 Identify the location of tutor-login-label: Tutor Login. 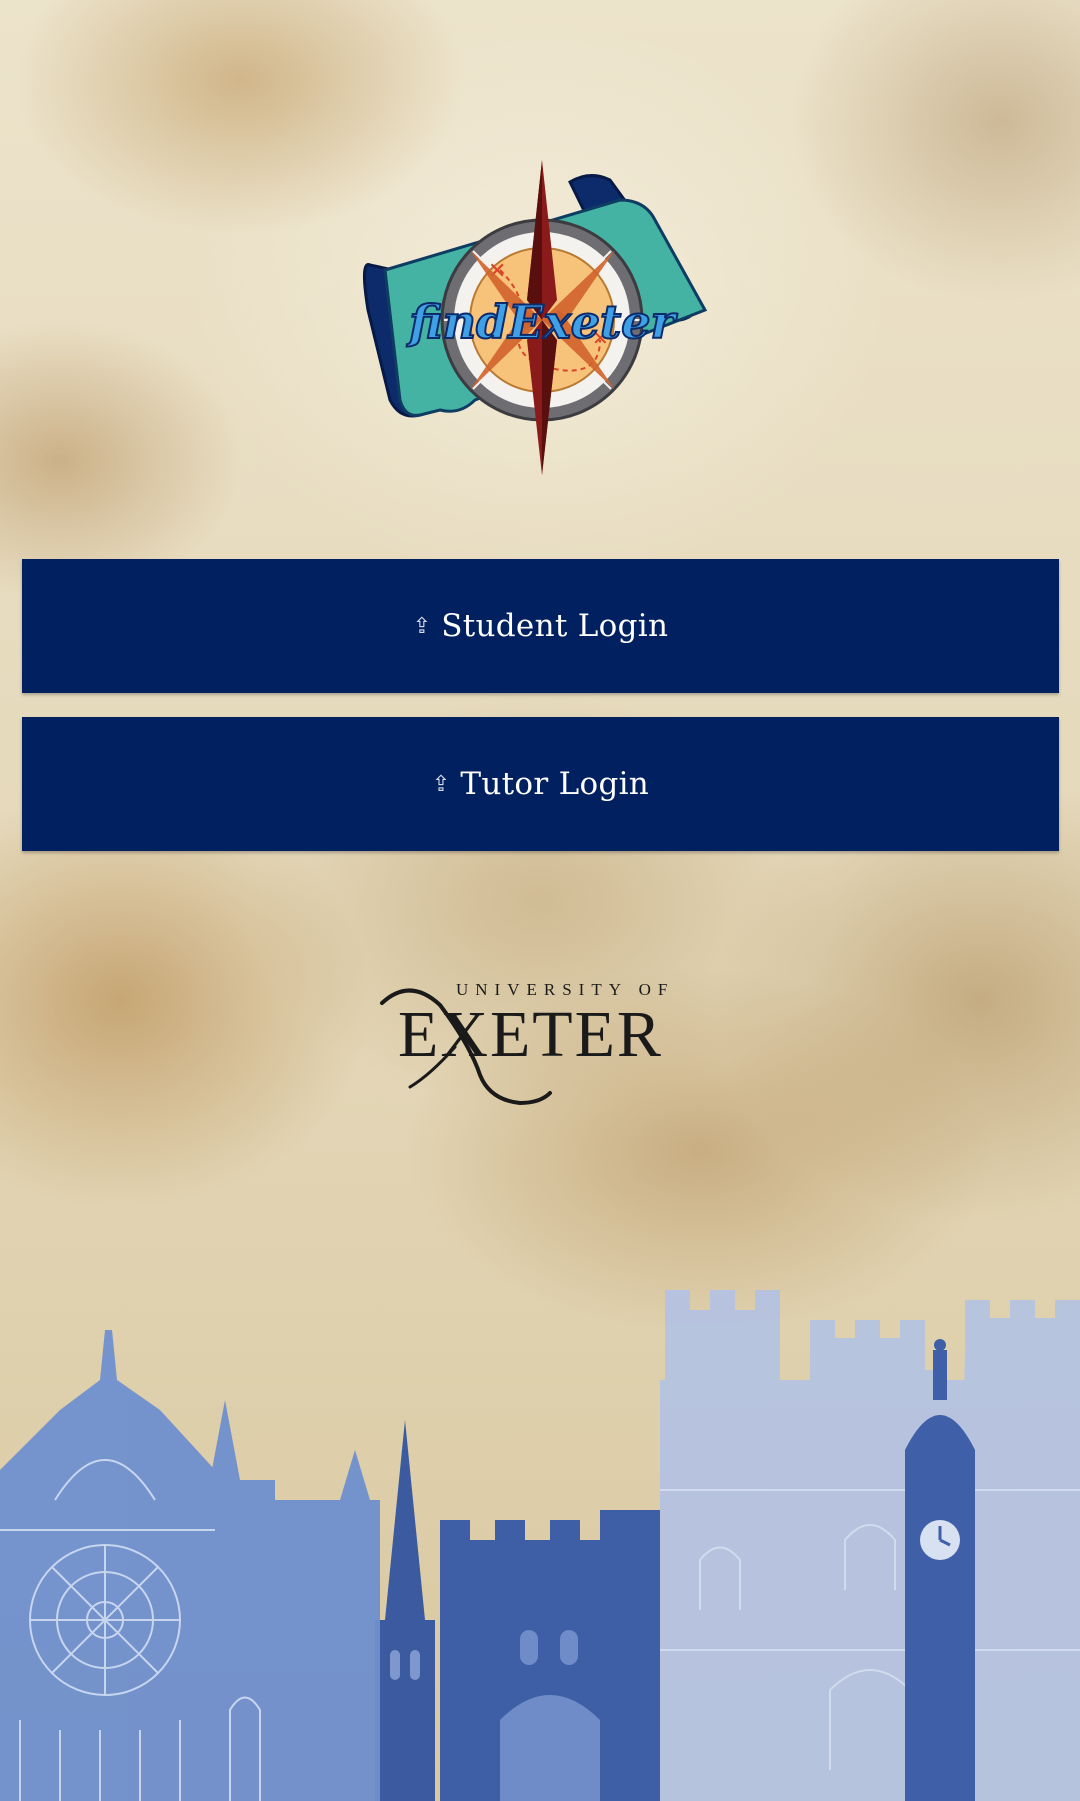
(555, 784).